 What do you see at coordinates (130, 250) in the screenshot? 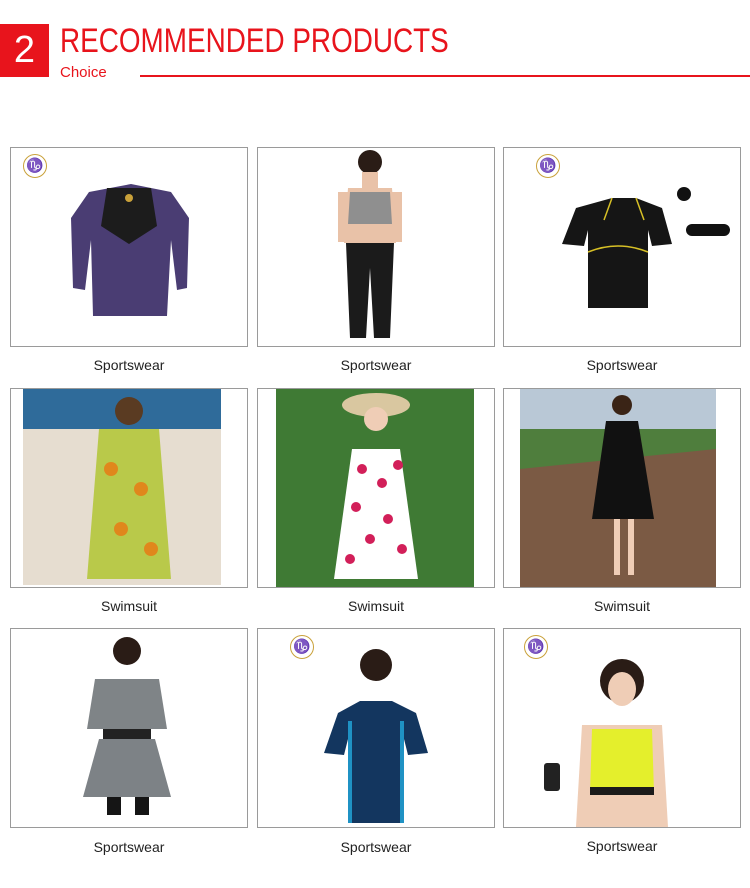
I see `long-sleeve-top-icon` at bounding box center [130, 250].